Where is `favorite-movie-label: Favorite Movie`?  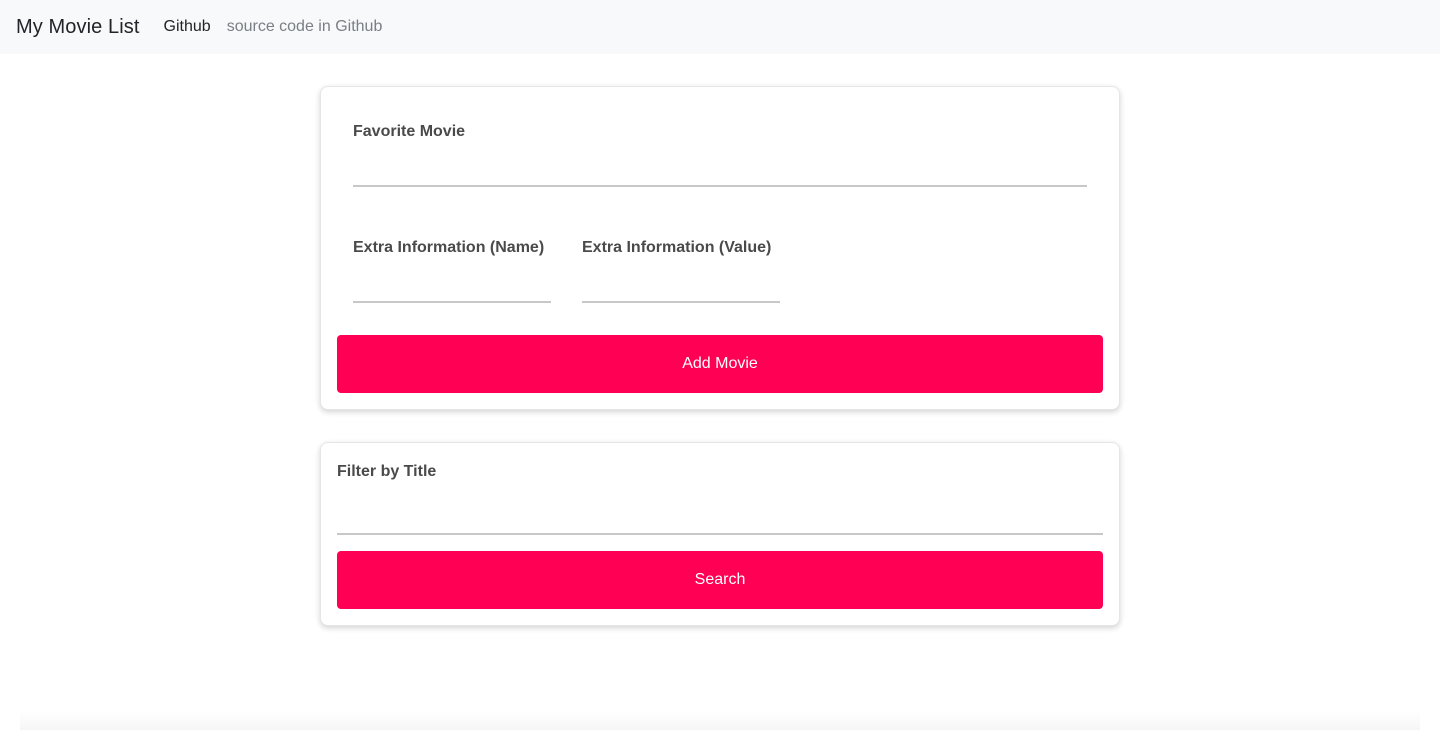 favorite-movie-label: Favorite Movie is located at coordinates (409, 131).